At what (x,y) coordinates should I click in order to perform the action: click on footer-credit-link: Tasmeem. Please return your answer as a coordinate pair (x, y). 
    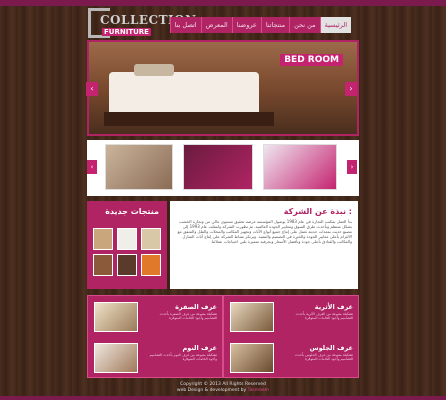
    Looking at the image, I should click on (258, 390).